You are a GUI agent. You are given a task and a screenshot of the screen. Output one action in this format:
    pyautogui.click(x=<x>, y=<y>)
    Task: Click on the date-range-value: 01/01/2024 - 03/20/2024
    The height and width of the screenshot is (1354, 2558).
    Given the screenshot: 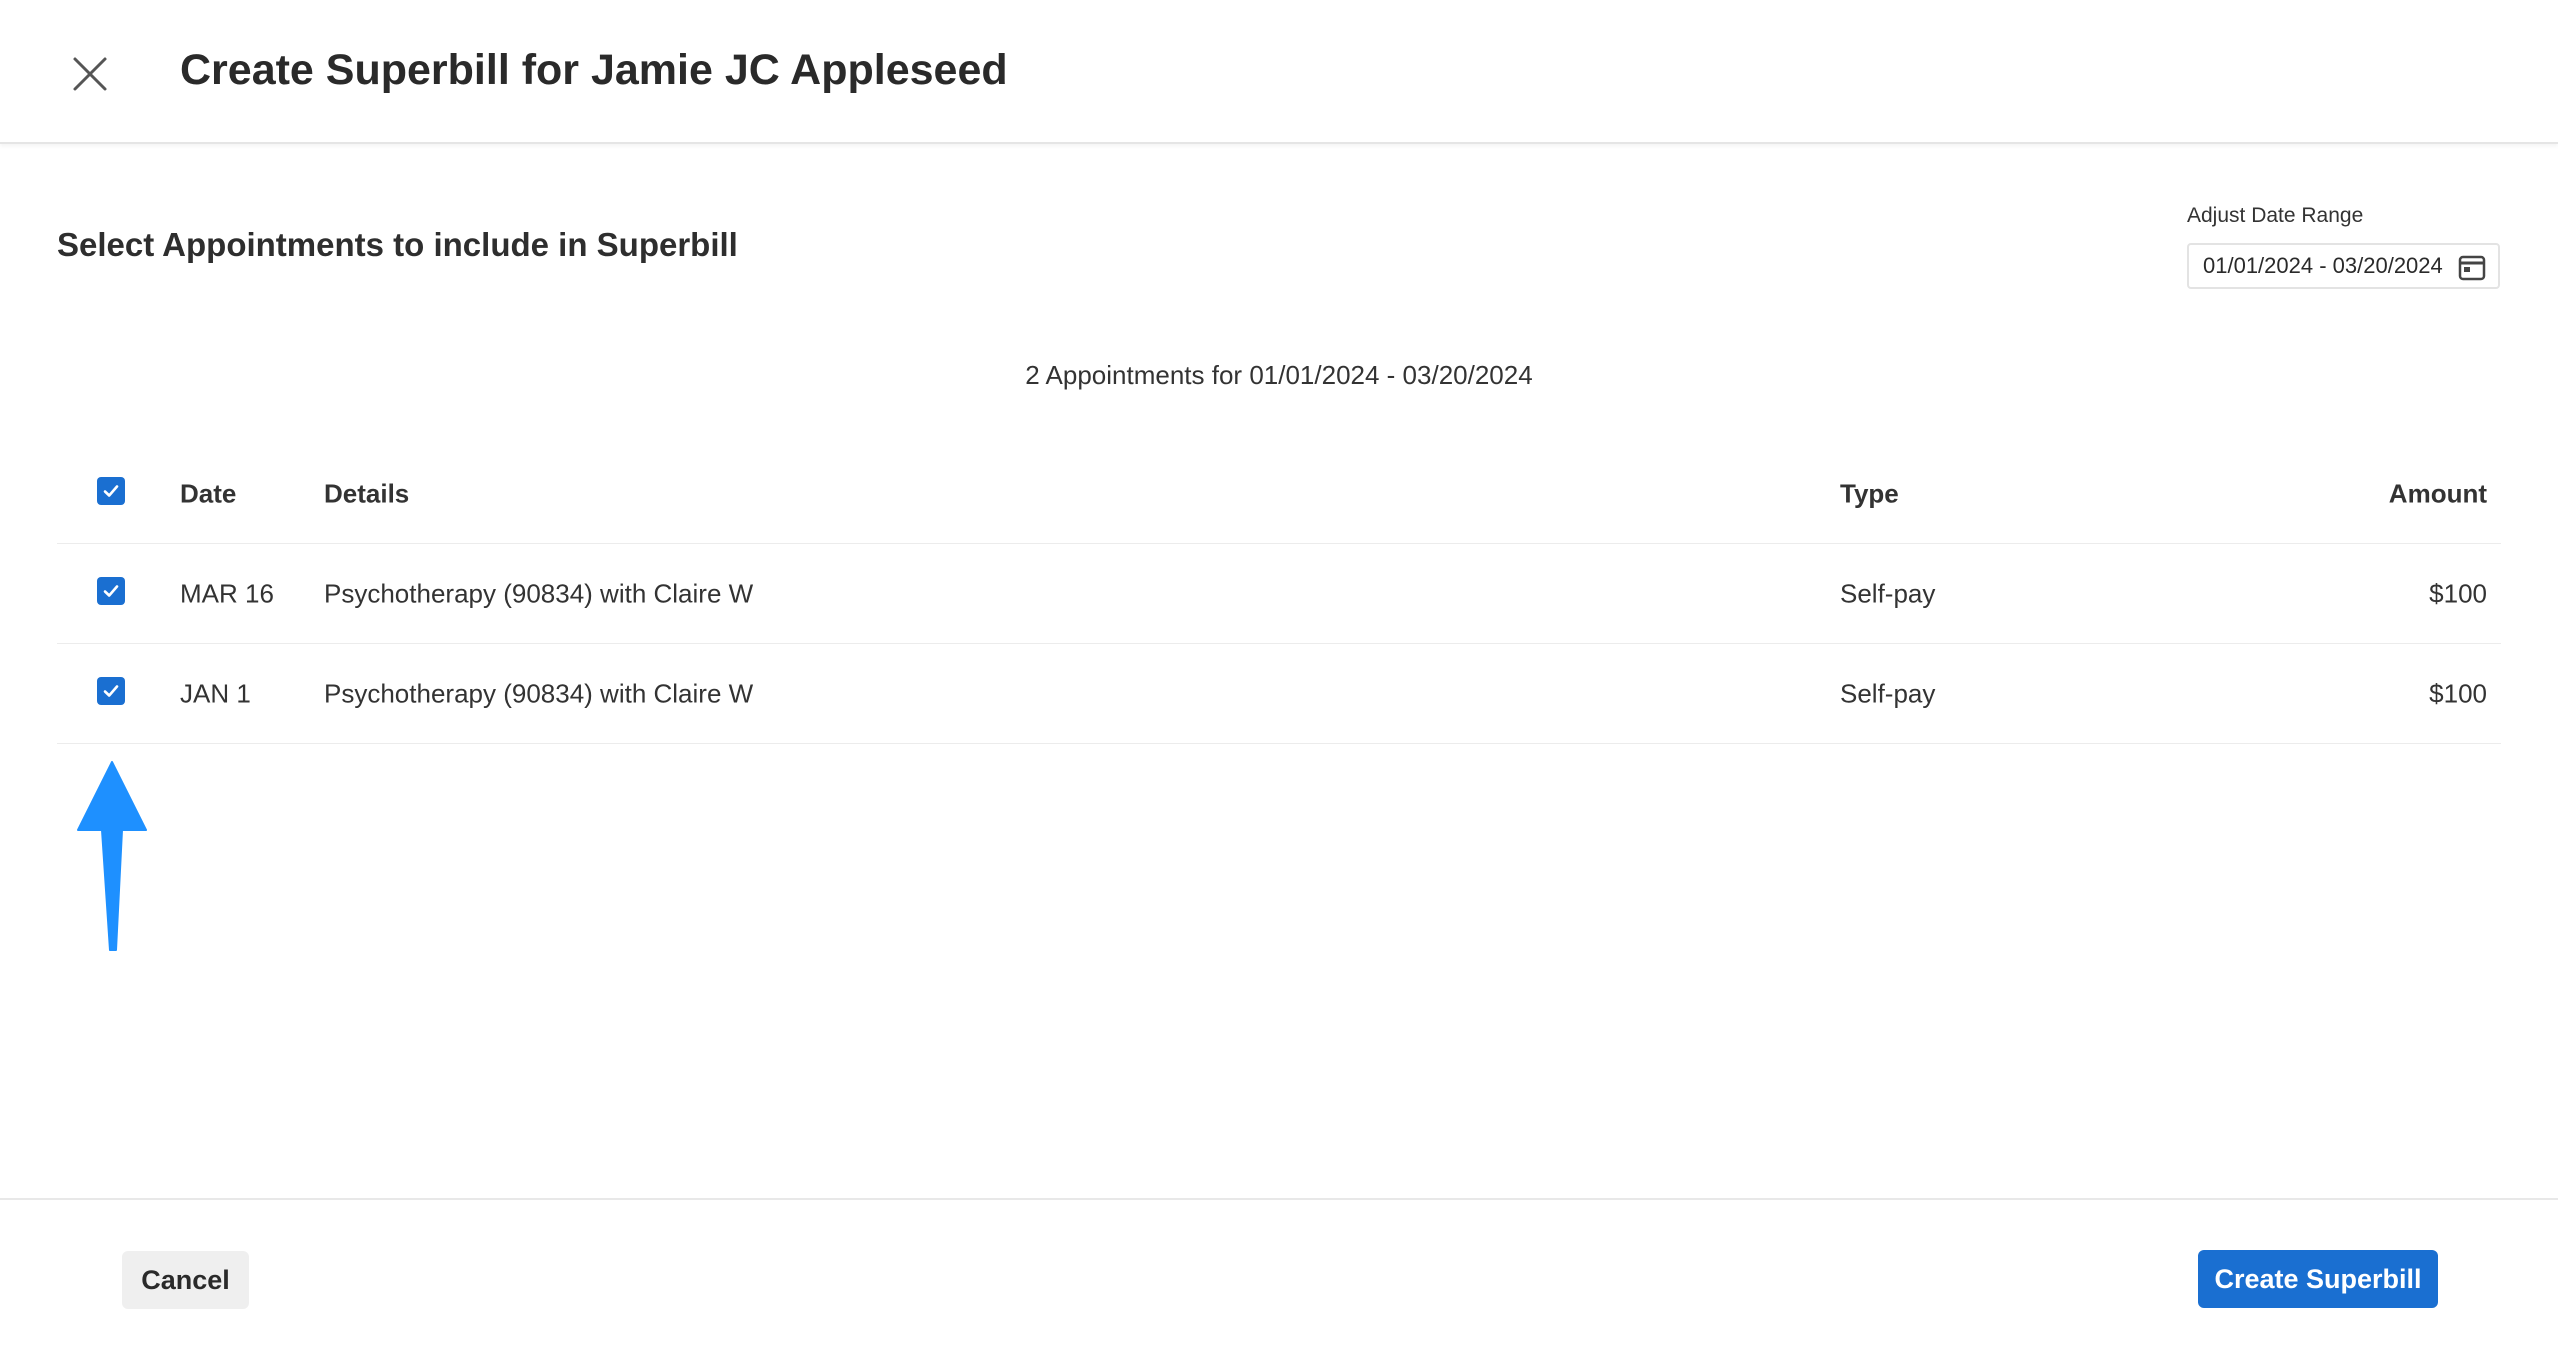 What is the action you would take?
    pyautogui.click(x=2323, y=265)
    